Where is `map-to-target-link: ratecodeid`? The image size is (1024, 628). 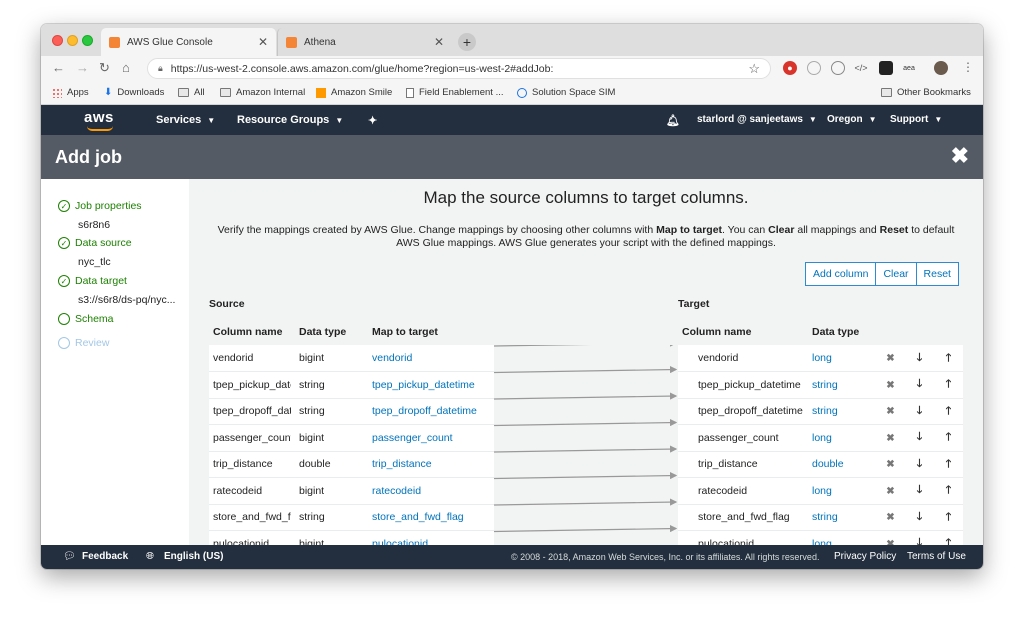
map-to-target-link: ratecodeid is located at coordinates (431, 491).